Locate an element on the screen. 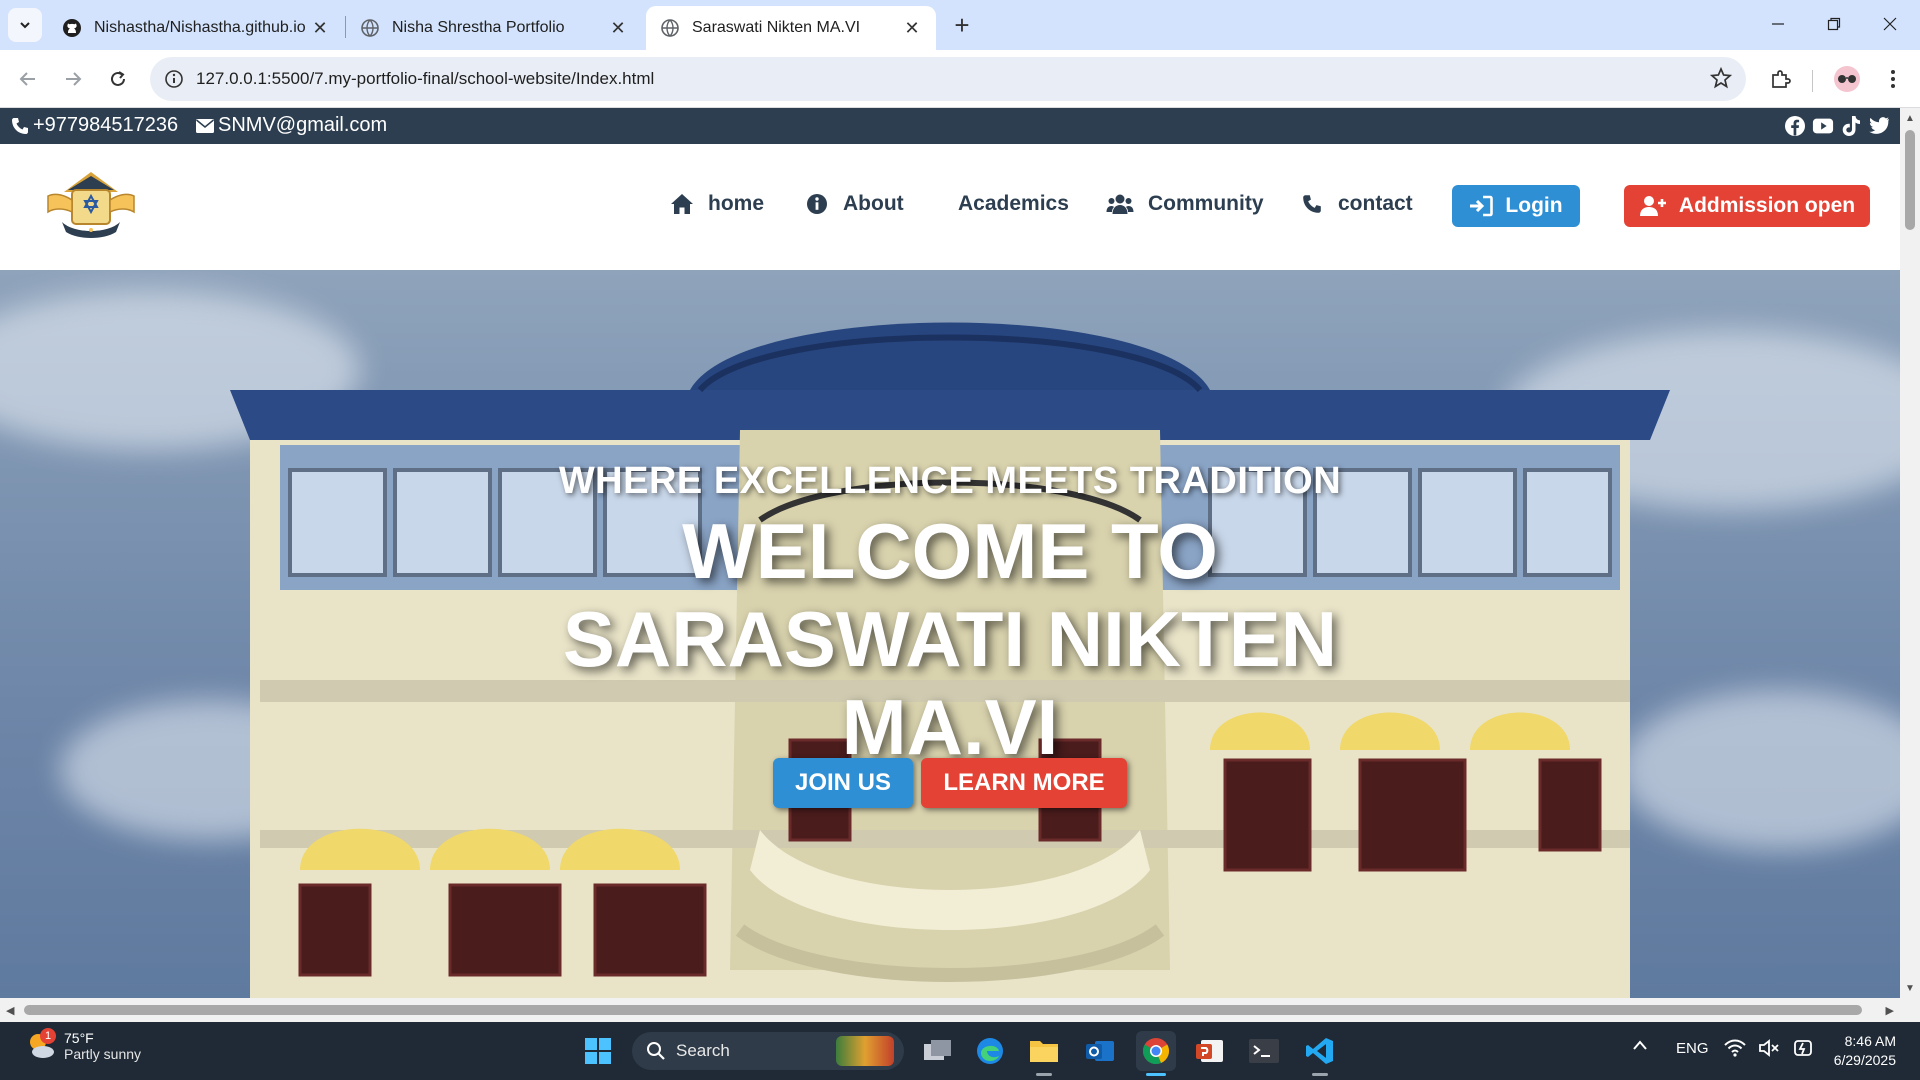 The width and height of the screenshot is (1920, 1080). file-explorer-app is located at coordinates (1044, 1051).